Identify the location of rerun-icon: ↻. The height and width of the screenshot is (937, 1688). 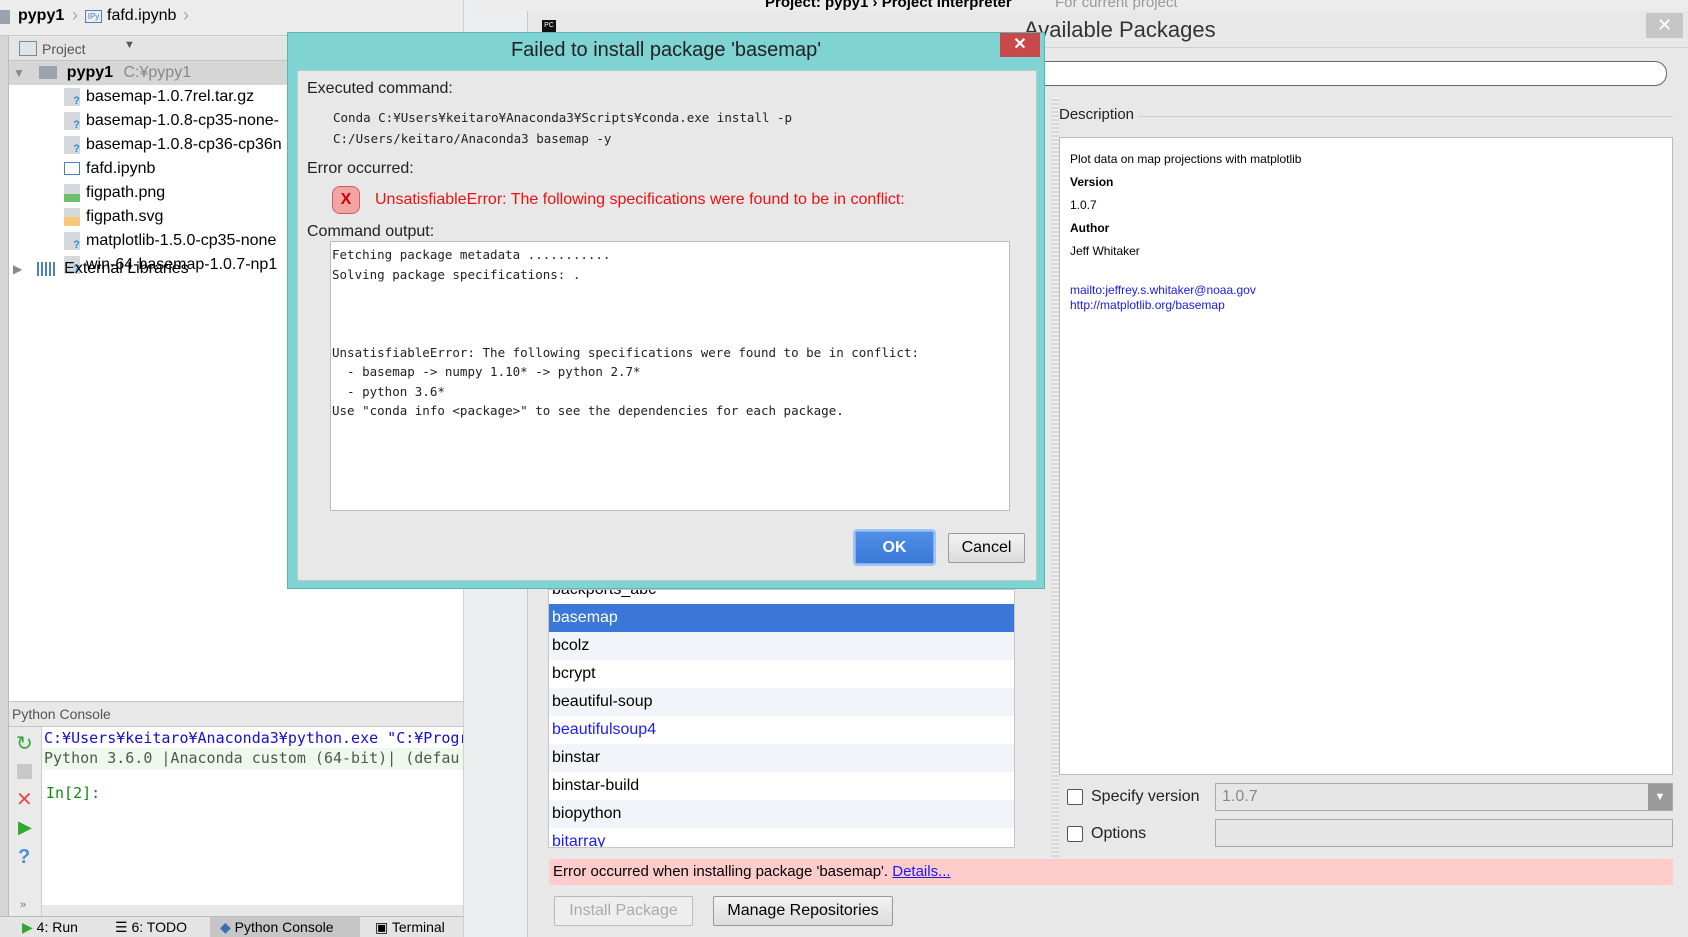
(24, 743).